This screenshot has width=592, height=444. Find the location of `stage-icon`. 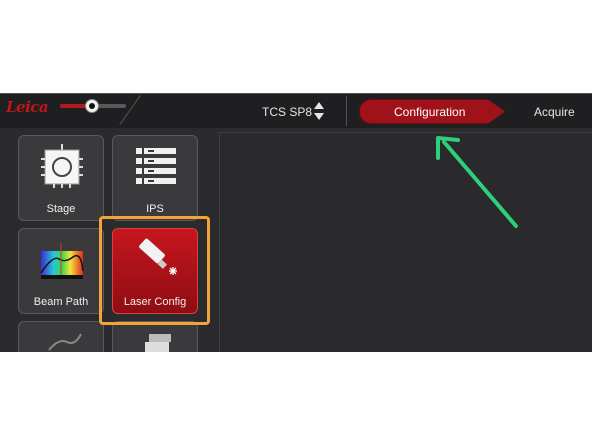

stage-icon is located at coordinates (62, 166).